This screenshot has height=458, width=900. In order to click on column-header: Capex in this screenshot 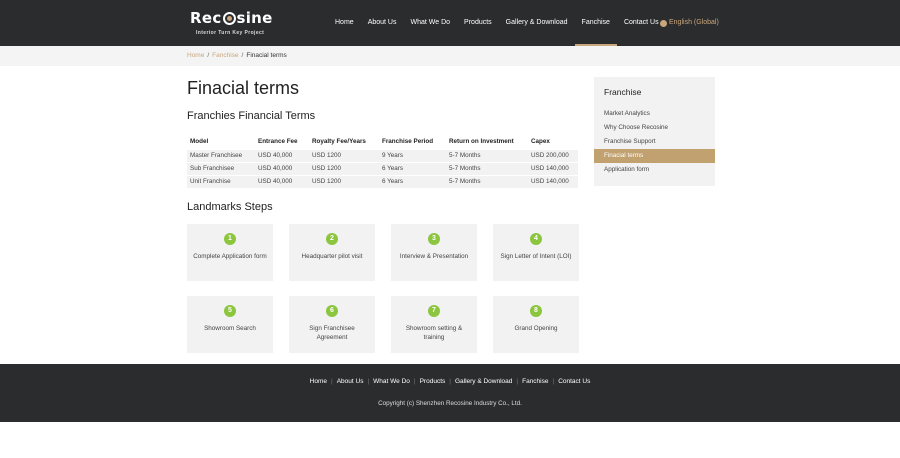, I will do `click(540, 141)`.